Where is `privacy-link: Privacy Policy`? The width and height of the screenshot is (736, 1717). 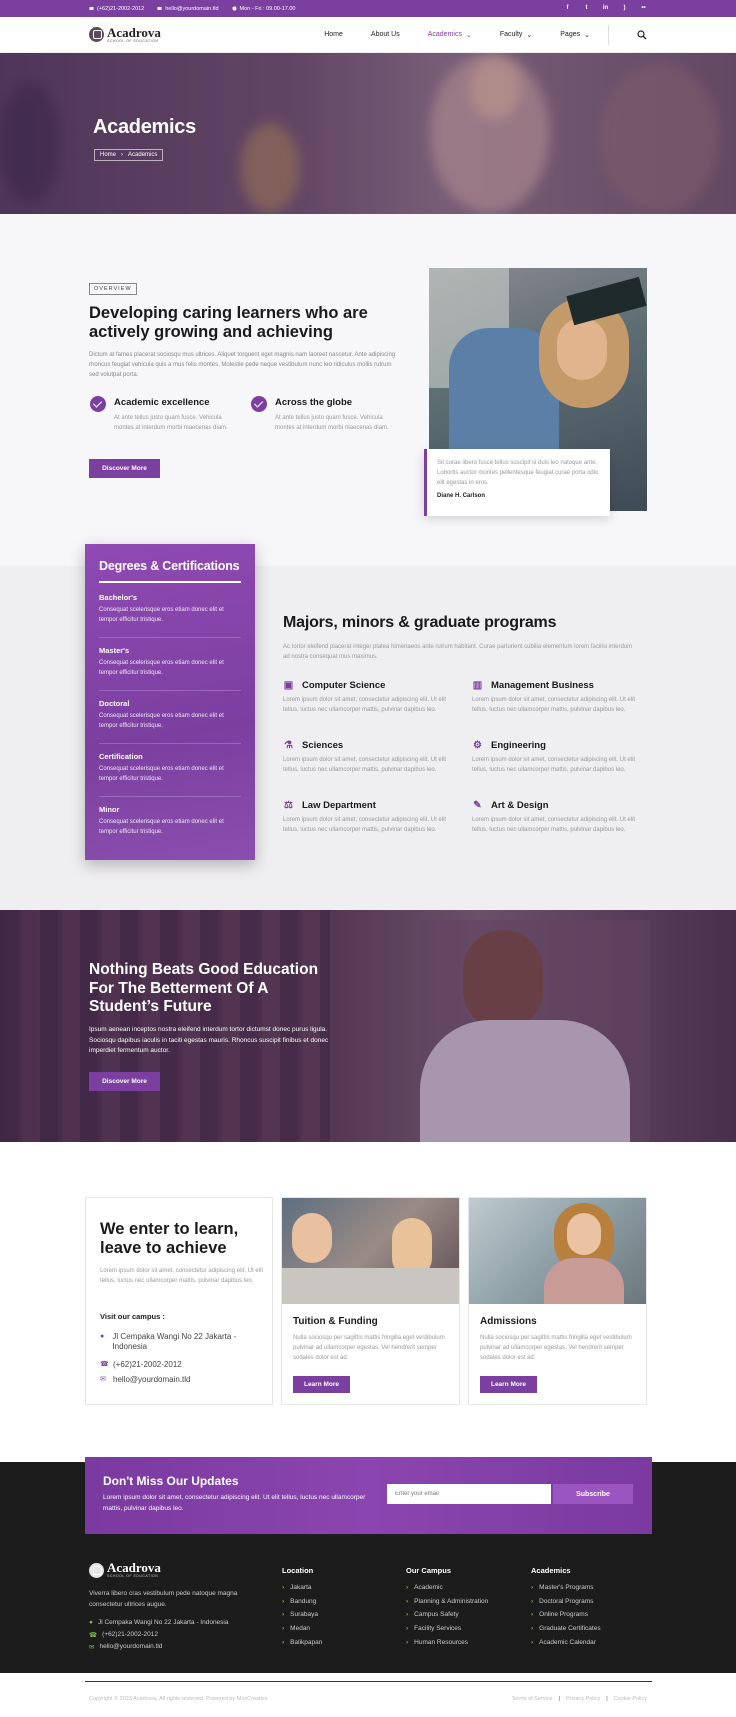 privacy-link: Privacy Policy is located at coordinates (583, 1699).